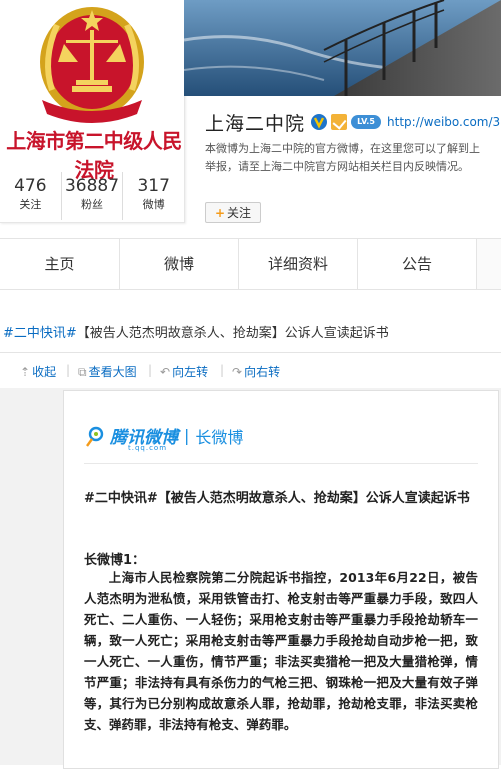 The image size is (501, 769). What do you see at coordinates (237, 372) in the screenshot?
I see `rotate-right-icon: ↷` at bounding box center [237, 372].